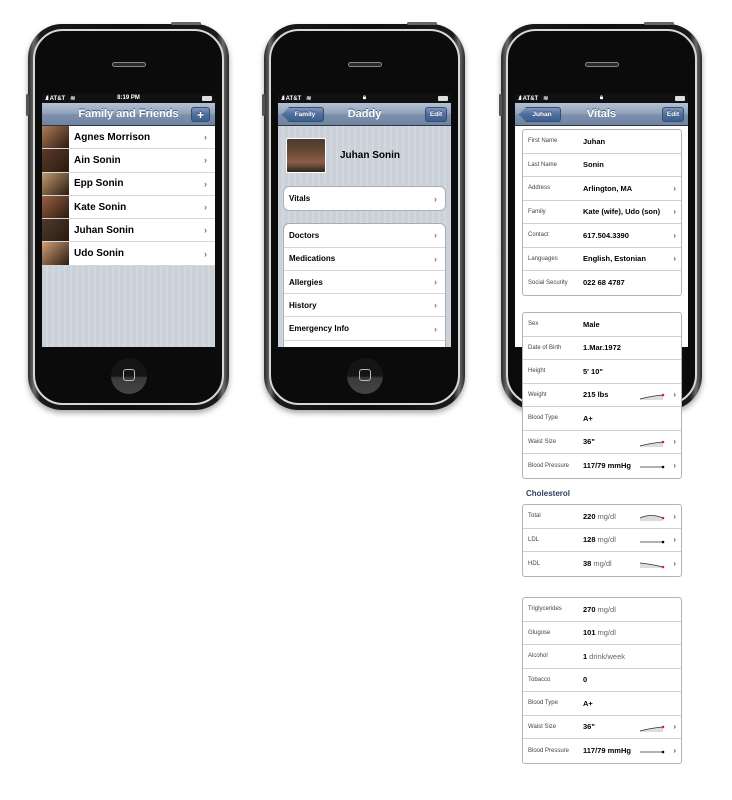 The image size is (732, 800). I want to click on vital-value: 0, so click(585, 679).